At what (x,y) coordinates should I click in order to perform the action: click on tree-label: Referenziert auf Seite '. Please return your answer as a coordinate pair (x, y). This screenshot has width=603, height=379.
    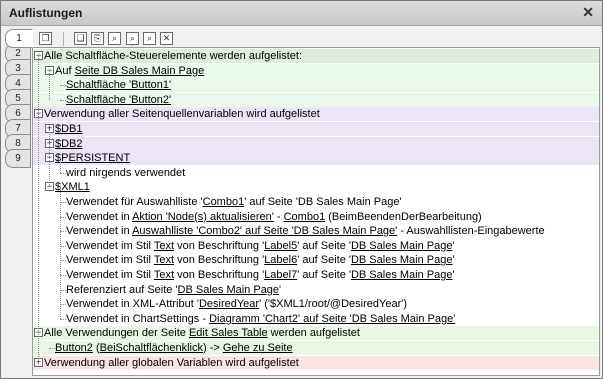
    Looking at the image, I should click on (122, 289).